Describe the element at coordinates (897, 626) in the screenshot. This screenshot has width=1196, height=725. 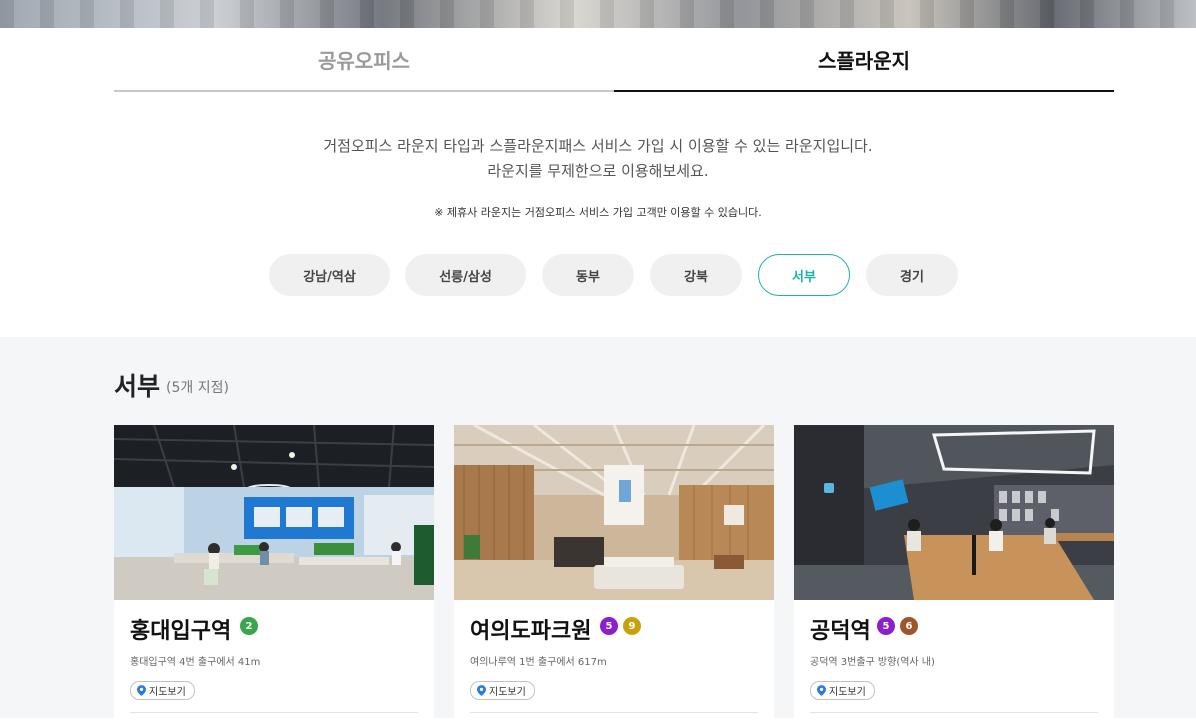
I see `subway-lines: 5 6` at that location.